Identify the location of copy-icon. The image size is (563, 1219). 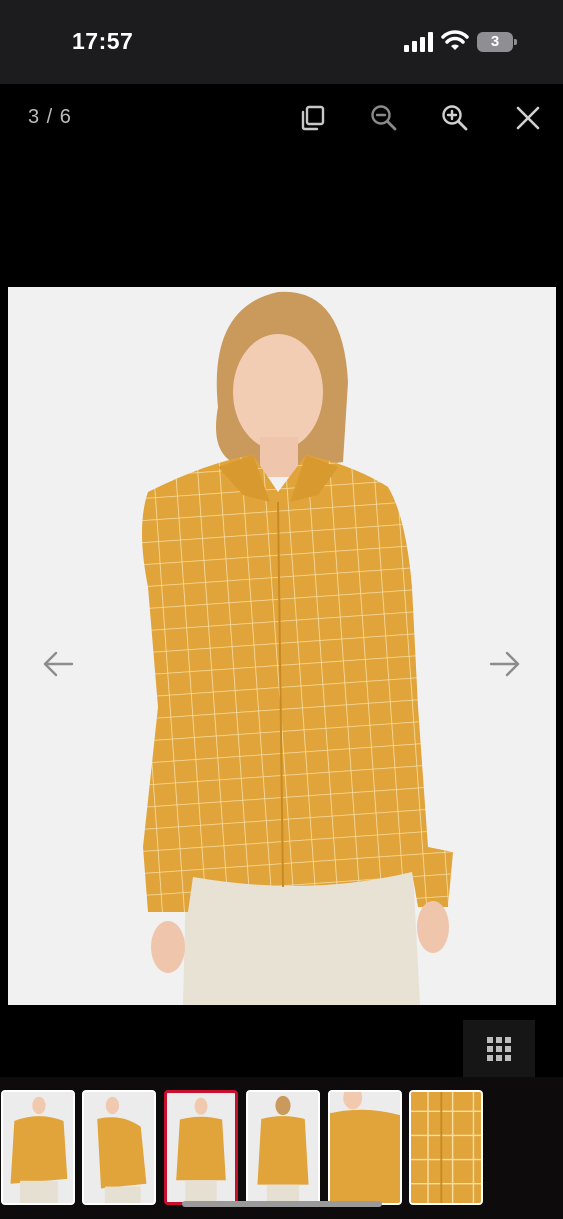
(313, 118).